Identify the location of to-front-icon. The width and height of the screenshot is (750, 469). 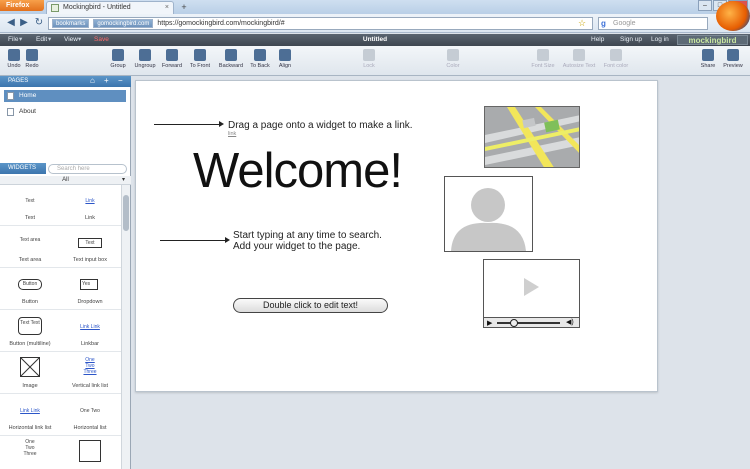
(200, 55).